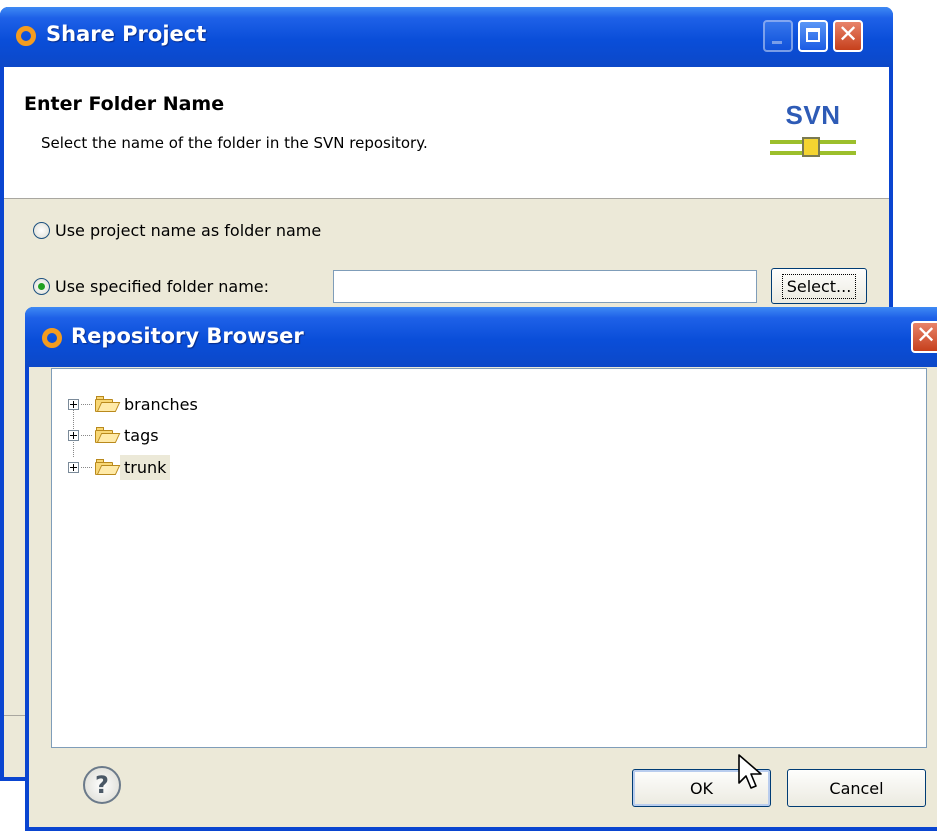 The height and width of the screenshot is (831, 937). I want to click on svn-logo-text: SVN, so click(813, 115).